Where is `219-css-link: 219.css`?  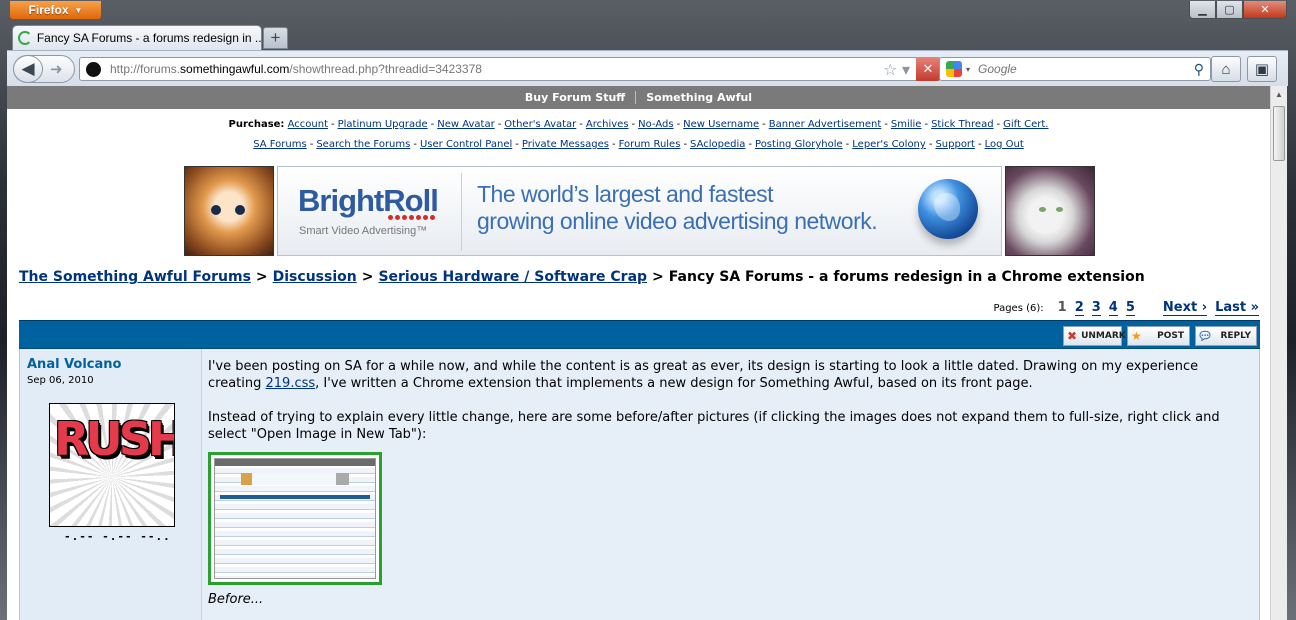 219-css-link: 219.css is located at coordinates (291, 383).